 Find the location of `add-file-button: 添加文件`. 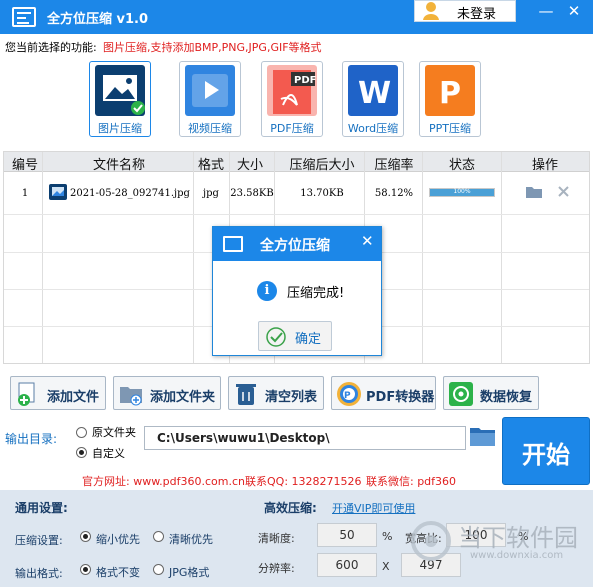

add-file-button: 添加文件 is located at coordinates (58, 393).